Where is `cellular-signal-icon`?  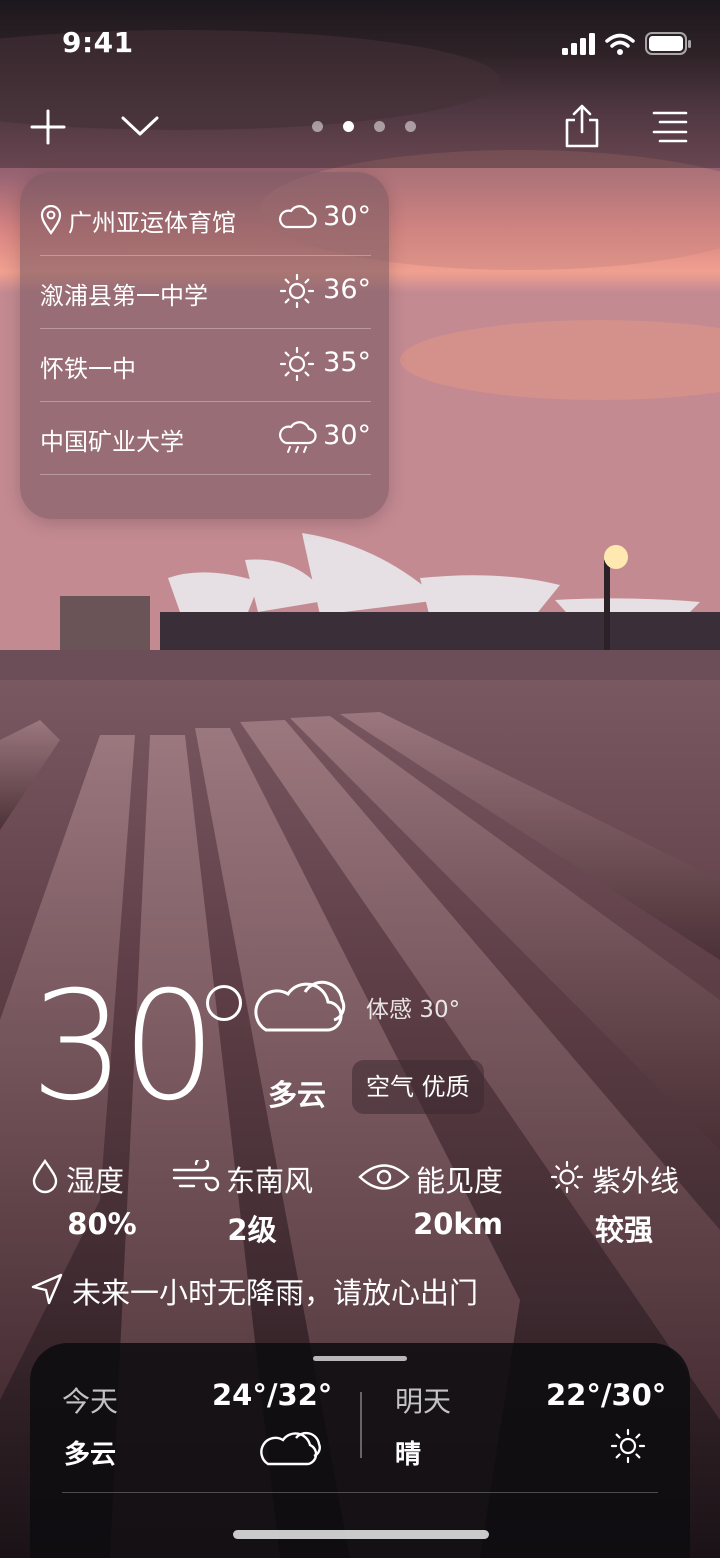
cellular-signal-icon is located at coordinates (578, 44).